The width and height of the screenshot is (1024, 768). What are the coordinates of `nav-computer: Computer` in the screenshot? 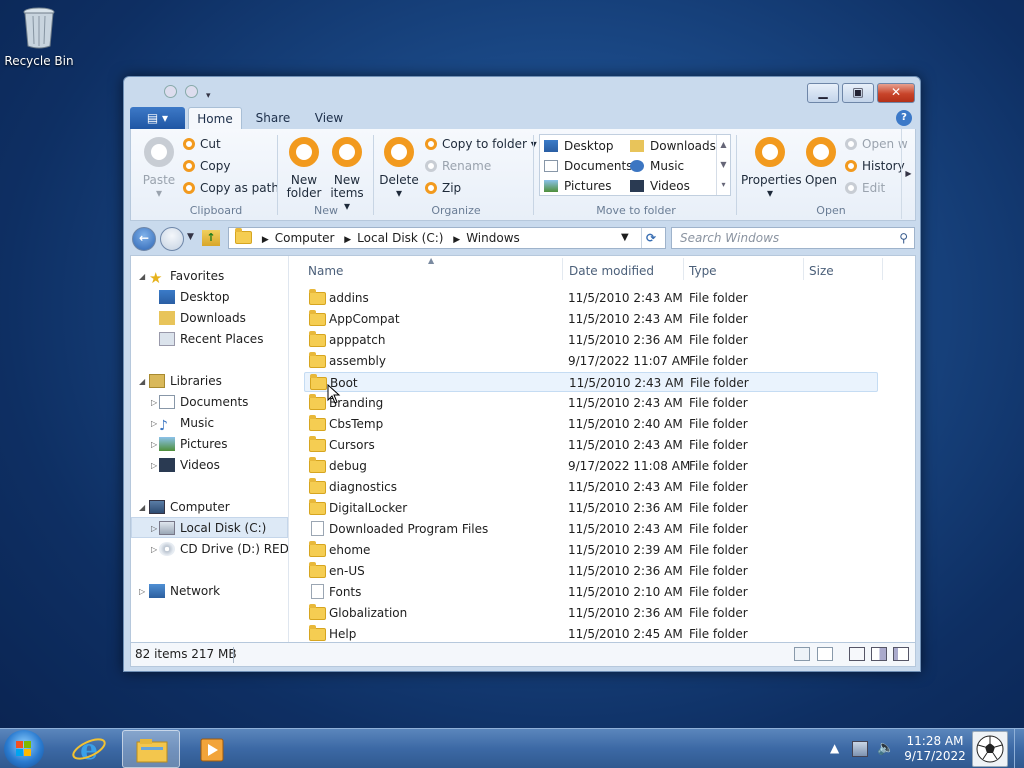 It's located at (189, 507).